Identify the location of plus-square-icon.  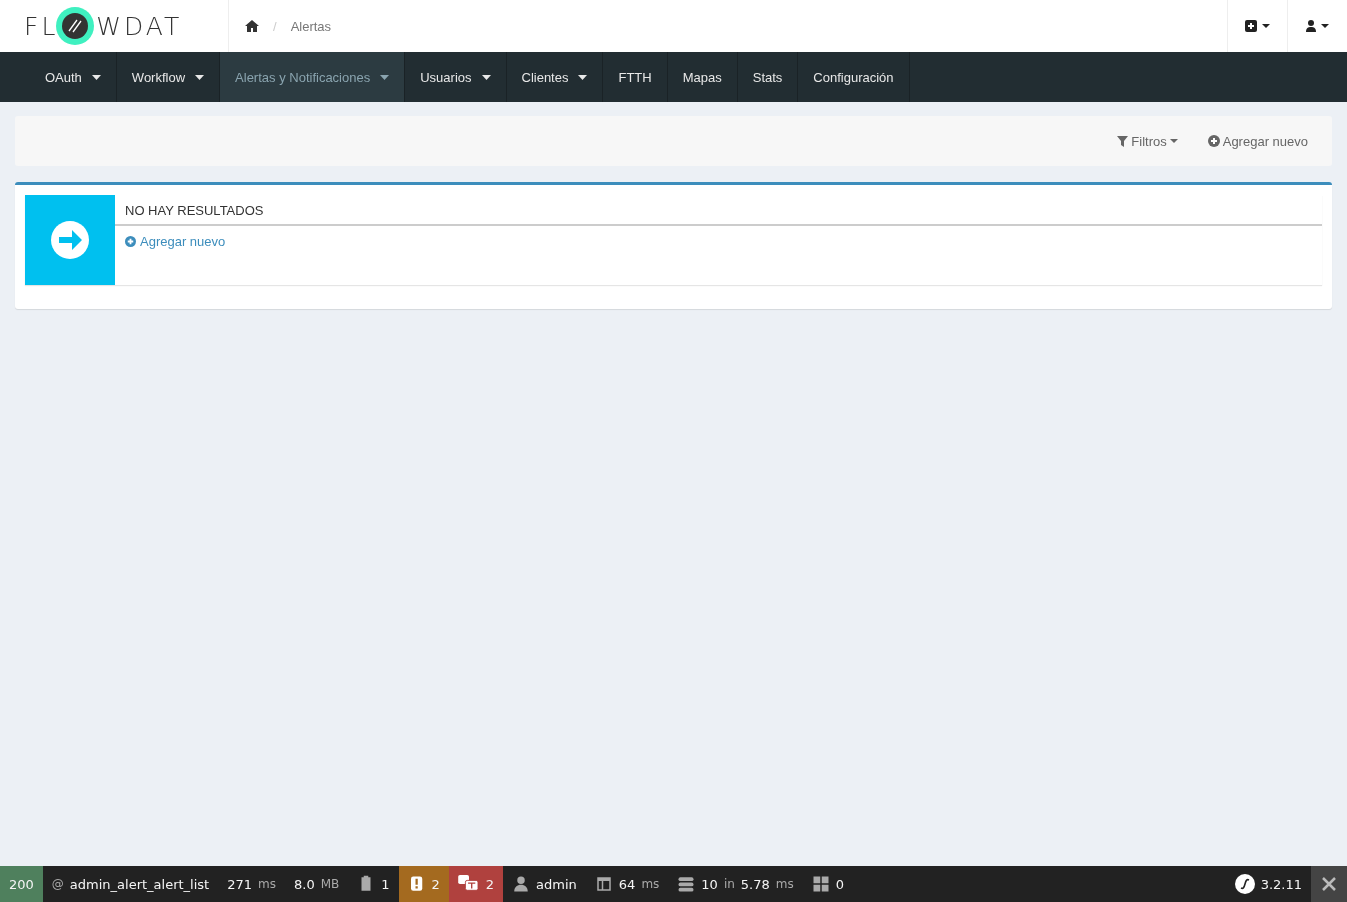
(1251, 26).